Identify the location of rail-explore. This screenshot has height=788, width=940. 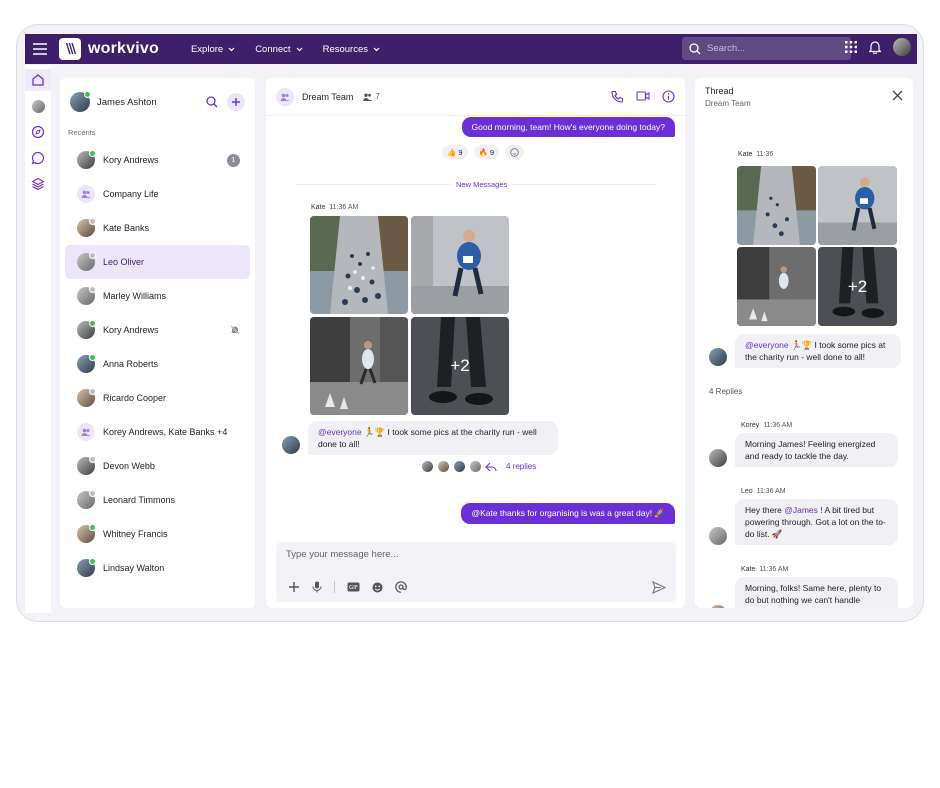
(38, 132).